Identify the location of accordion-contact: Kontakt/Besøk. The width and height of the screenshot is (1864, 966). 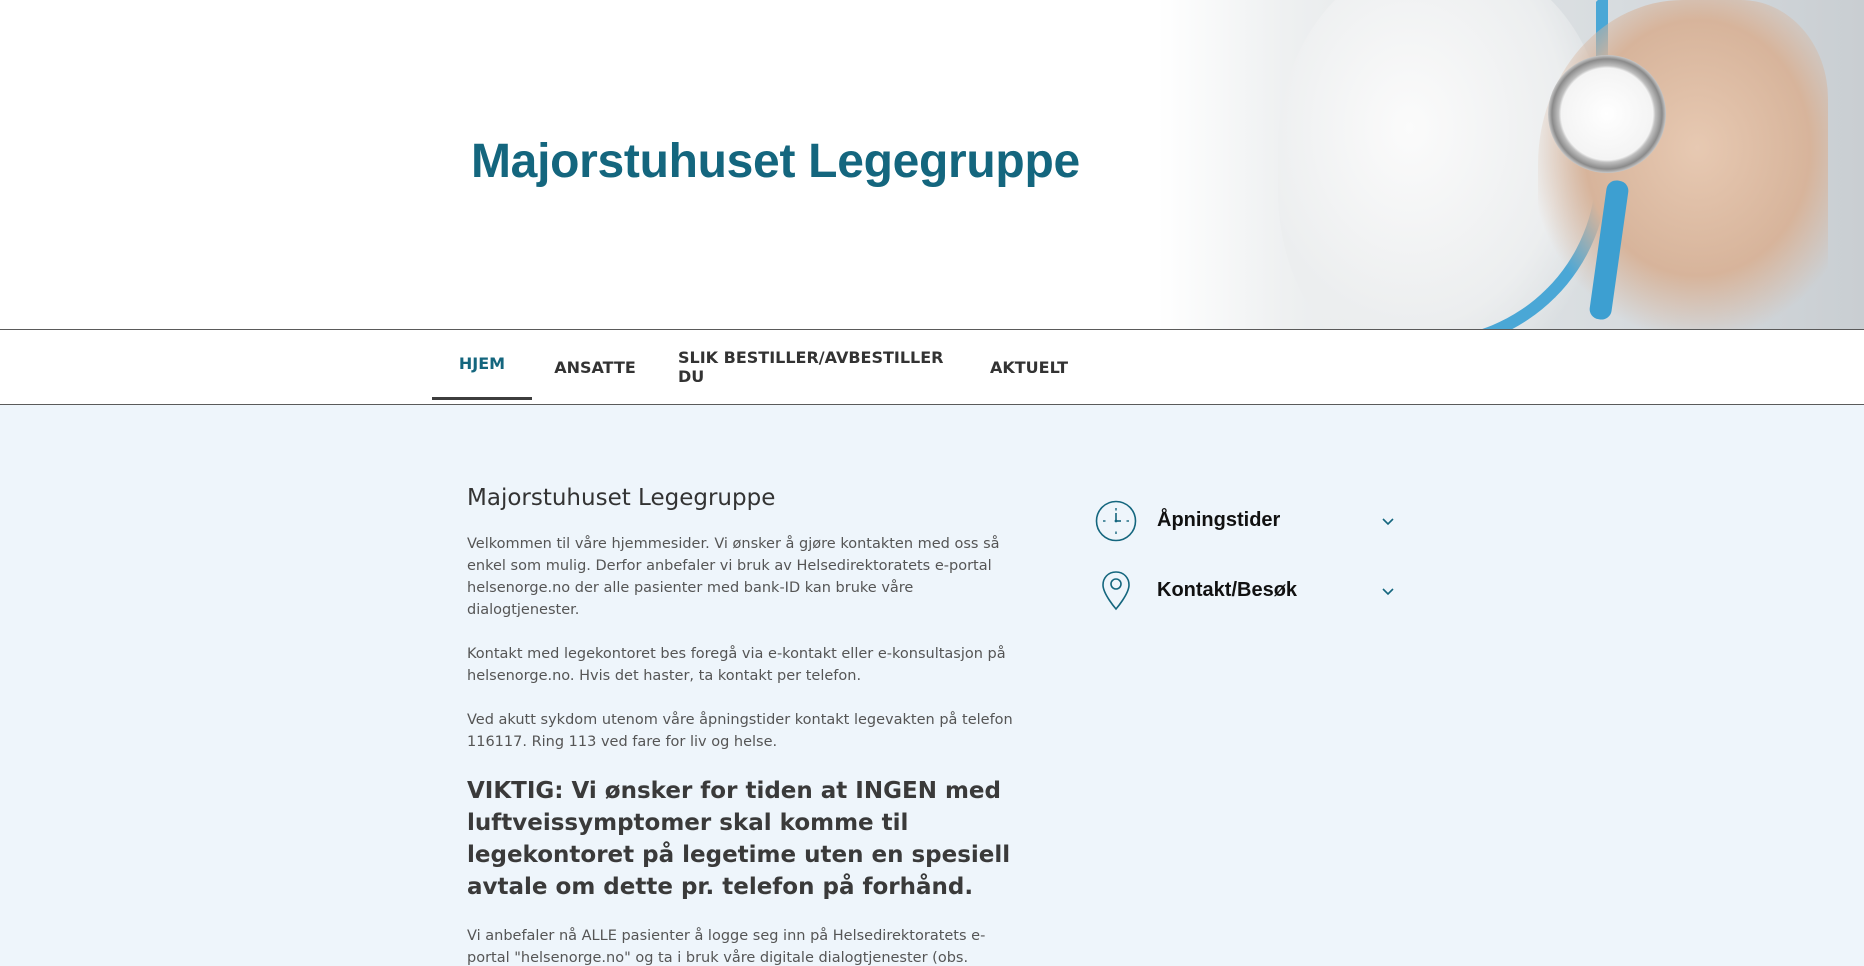
(1254, 604).